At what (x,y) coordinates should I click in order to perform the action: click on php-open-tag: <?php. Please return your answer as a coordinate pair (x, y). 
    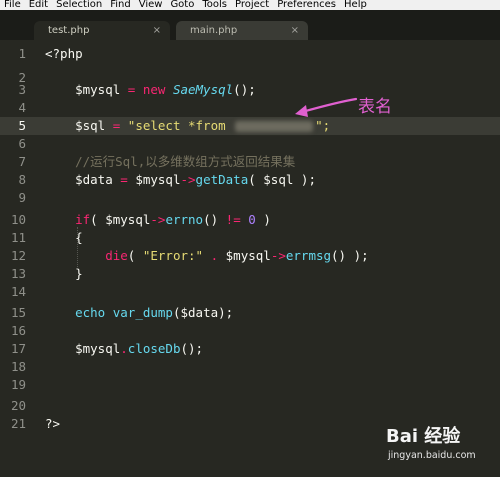
    Looking at the image, I should click on (64, 53).